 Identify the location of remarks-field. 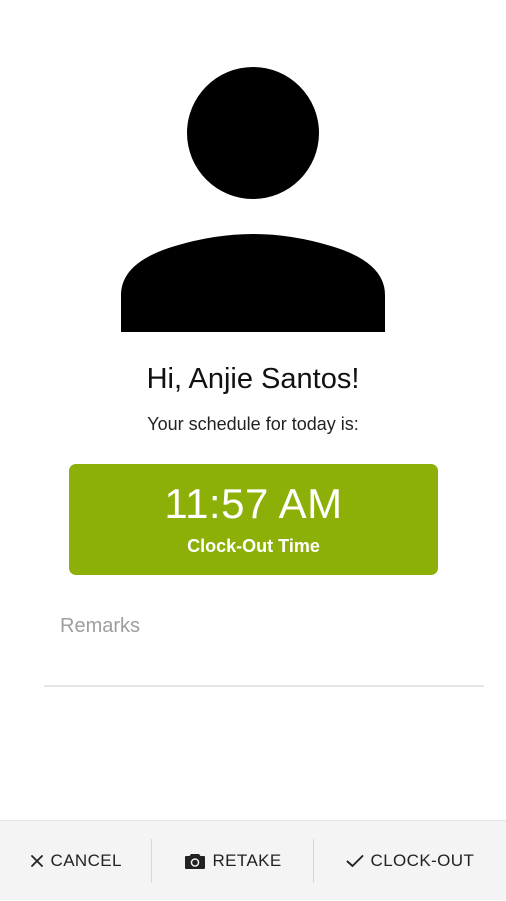
(264, 646).